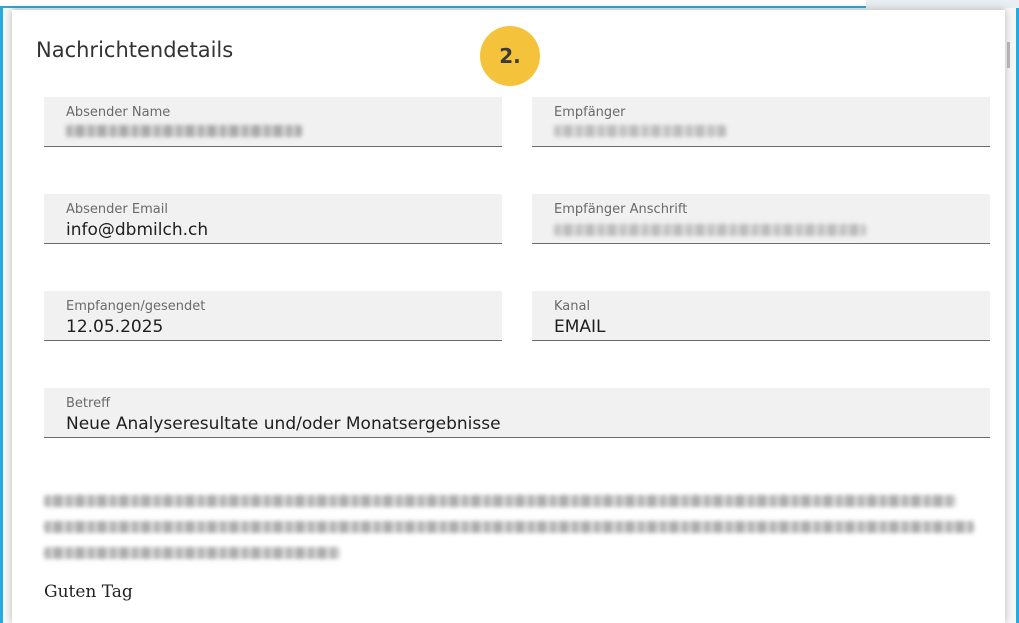 This screenshot has height=623, width=1019. I want to click on recipient-address-field: Empfänger Anschrift, so click(761, 219).